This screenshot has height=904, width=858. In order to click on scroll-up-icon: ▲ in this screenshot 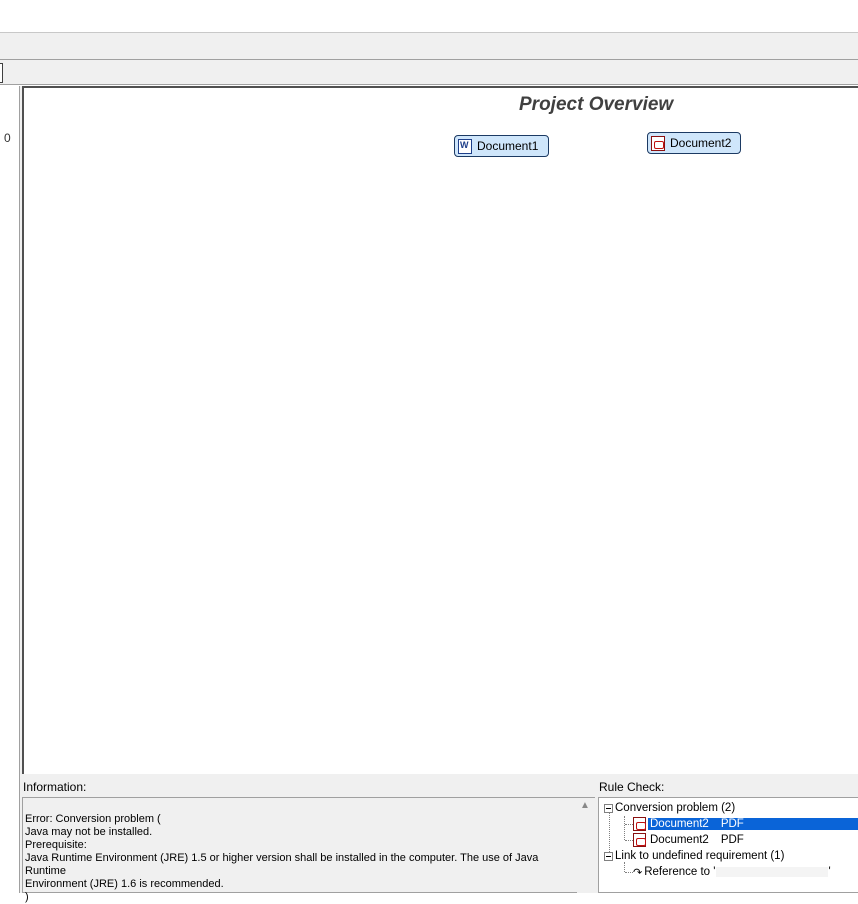, I will do `click(585, 805)`.